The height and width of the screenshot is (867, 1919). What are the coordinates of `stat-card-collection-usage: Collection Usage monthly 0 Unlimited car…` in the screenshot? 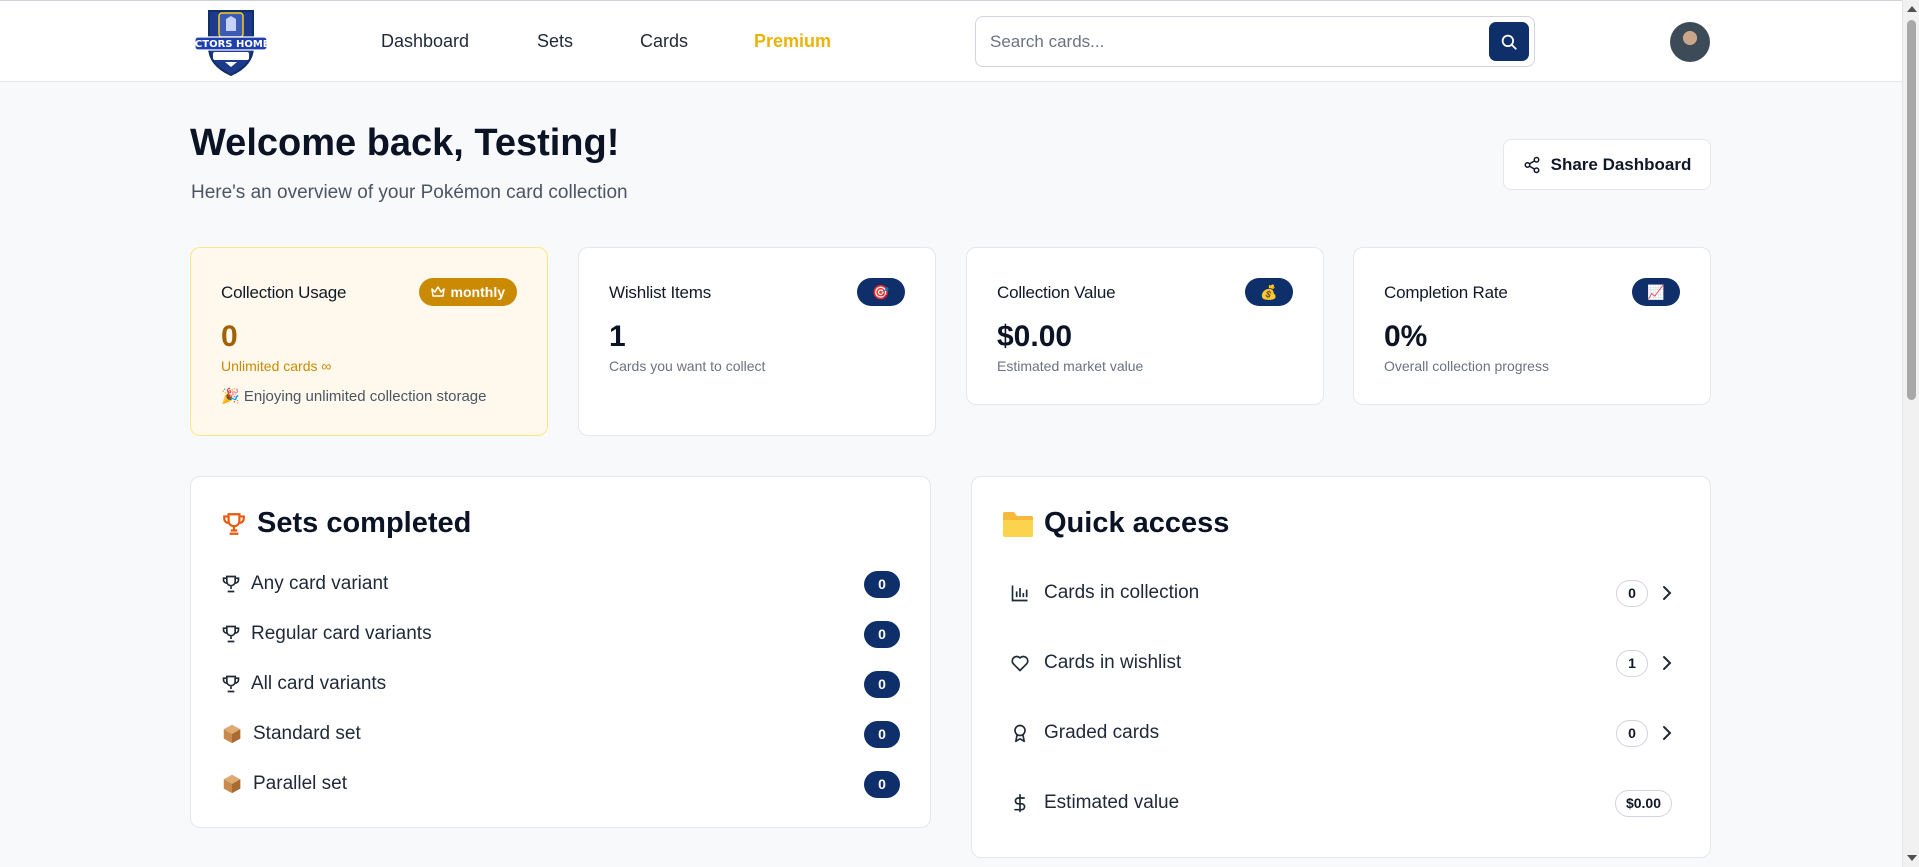 It's located at (369, 341).